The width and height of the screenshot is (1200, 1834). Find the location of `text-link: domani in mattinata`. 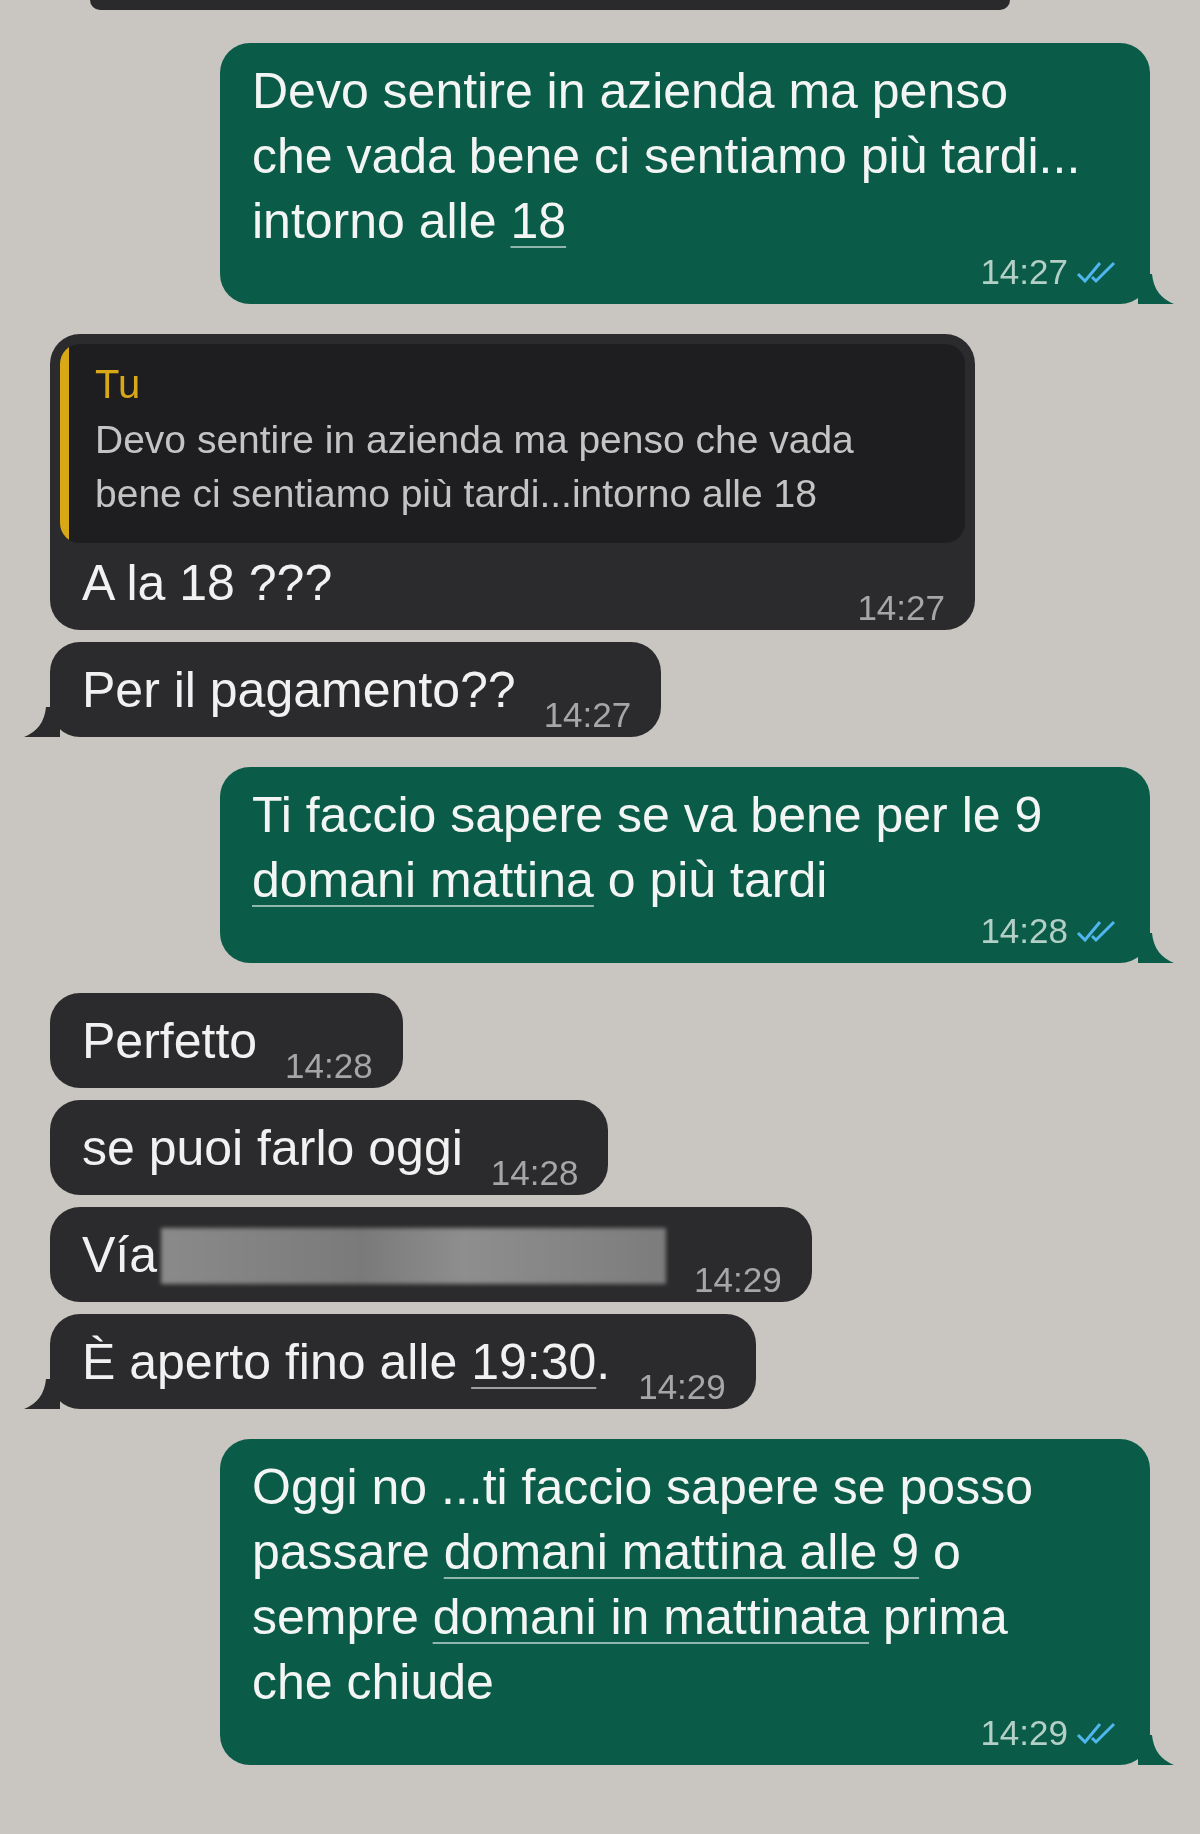

text-link: domani in mattinata is located at coordinates (650, 1617).